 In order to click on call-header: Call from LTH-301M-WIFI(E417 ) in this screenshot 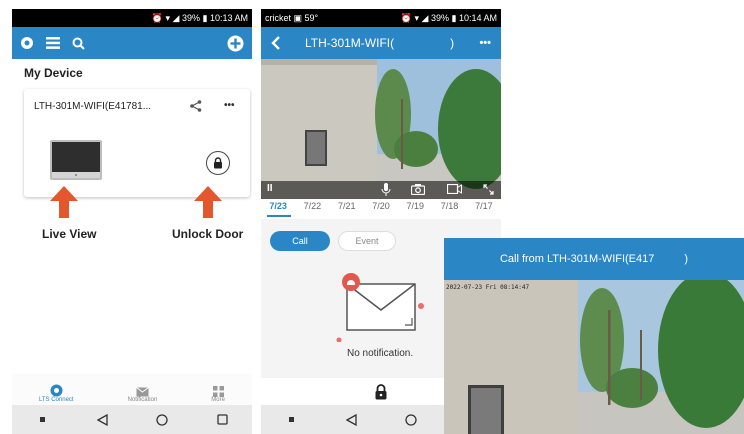, I will do `click(594, 259)`.